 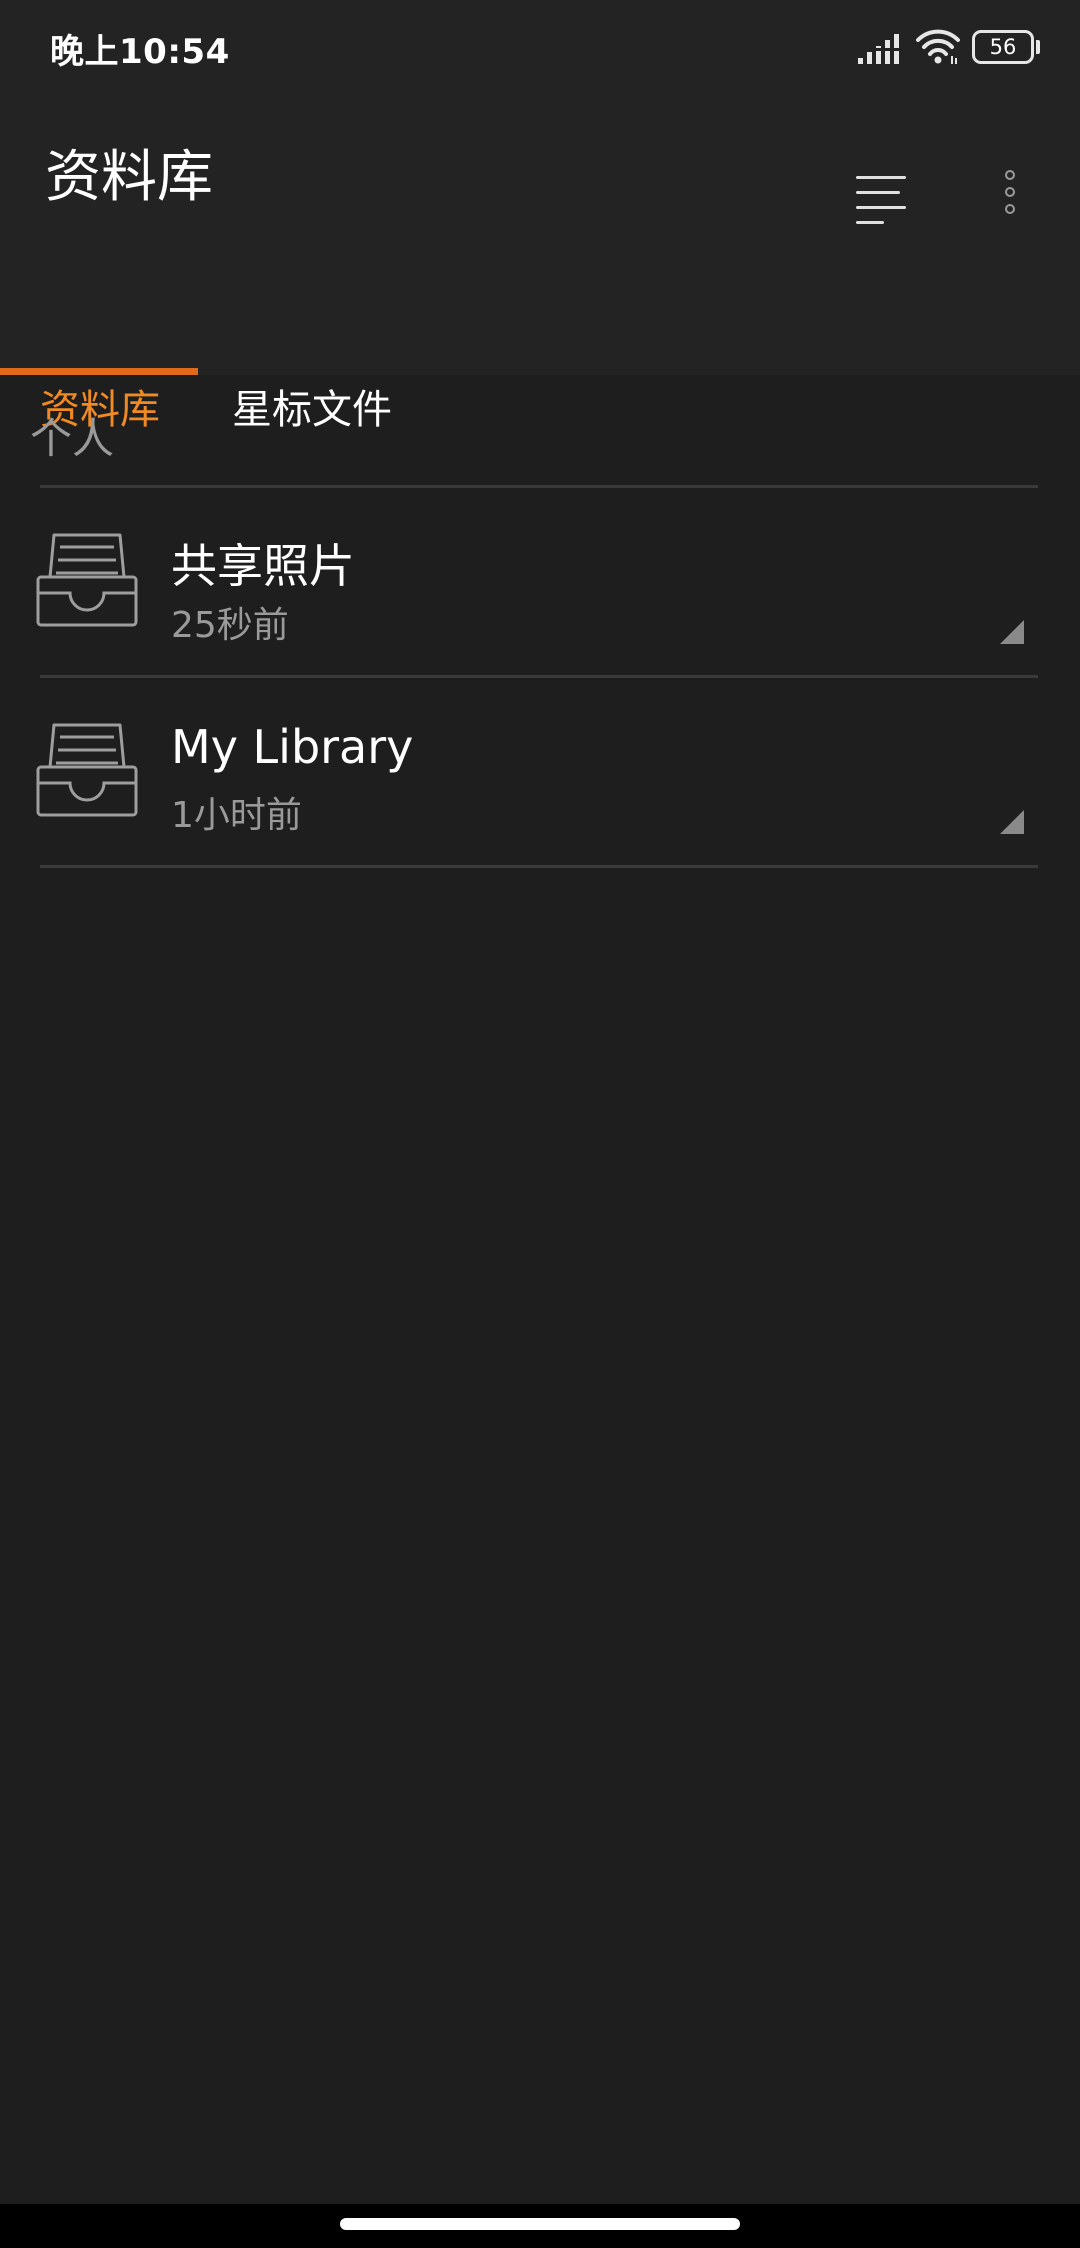 What do you see at coordinates (938, 46) in the screenshot?
I see `wifi-icon` at bounding box center [938, 46].